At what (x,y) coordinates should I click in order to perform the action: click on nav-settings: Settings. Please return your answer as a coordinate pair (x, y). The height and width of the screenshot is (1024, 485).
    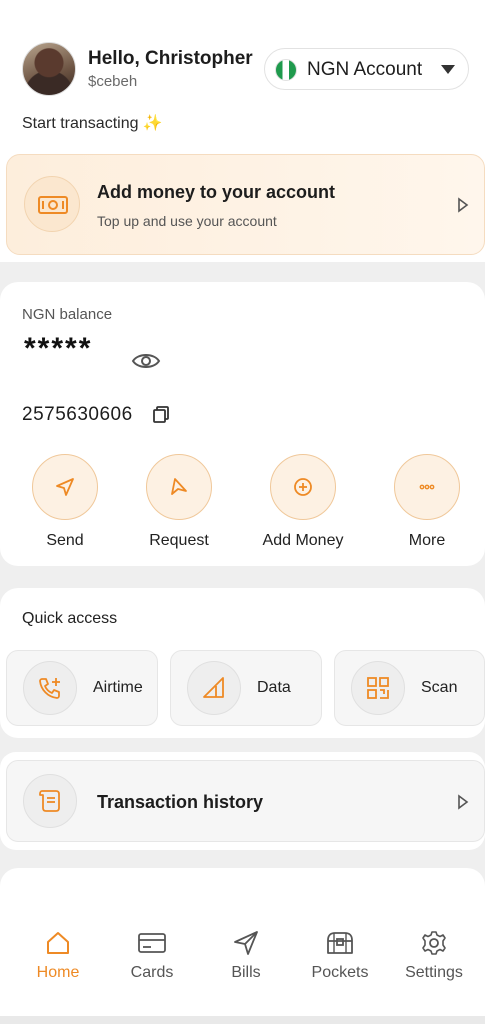
    Looking at the image, I should click on (434, 955).